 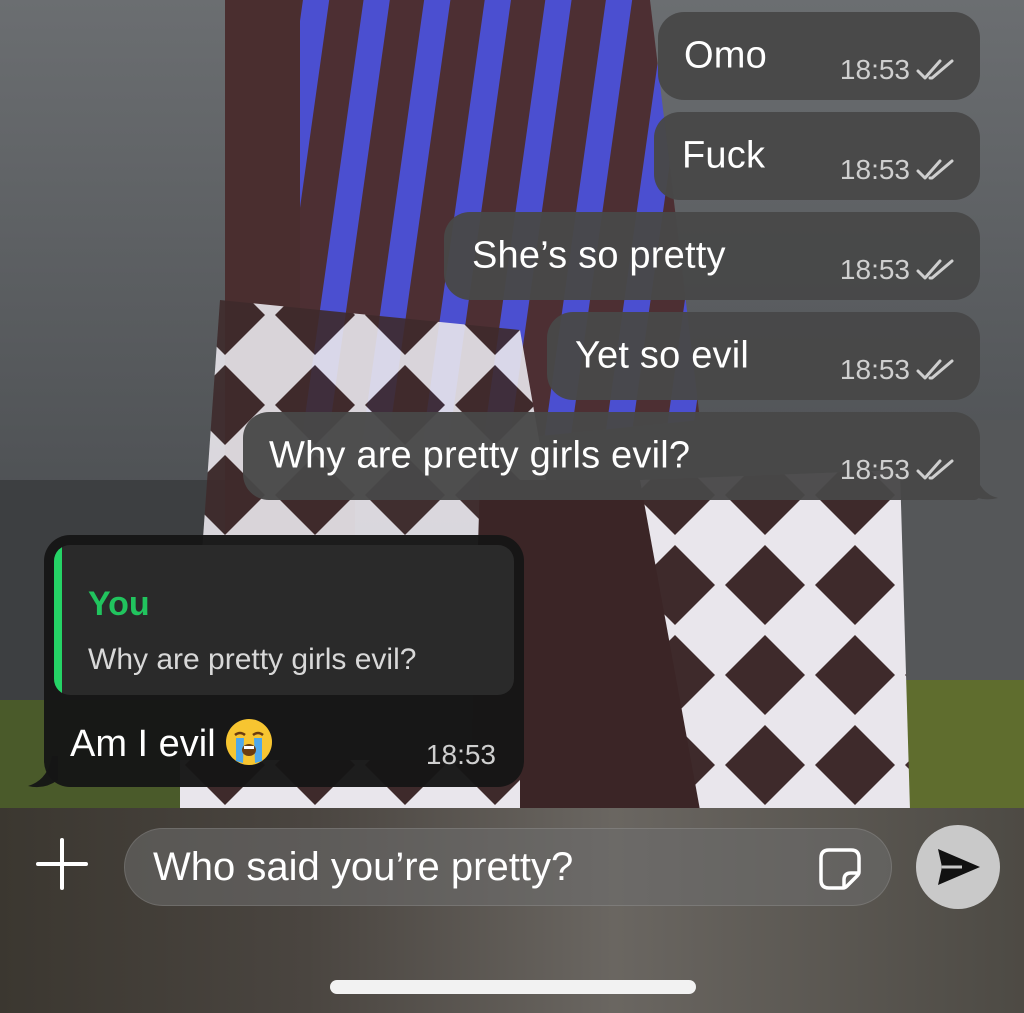 I want to click on plus-icon, so click(x=62, y=864).